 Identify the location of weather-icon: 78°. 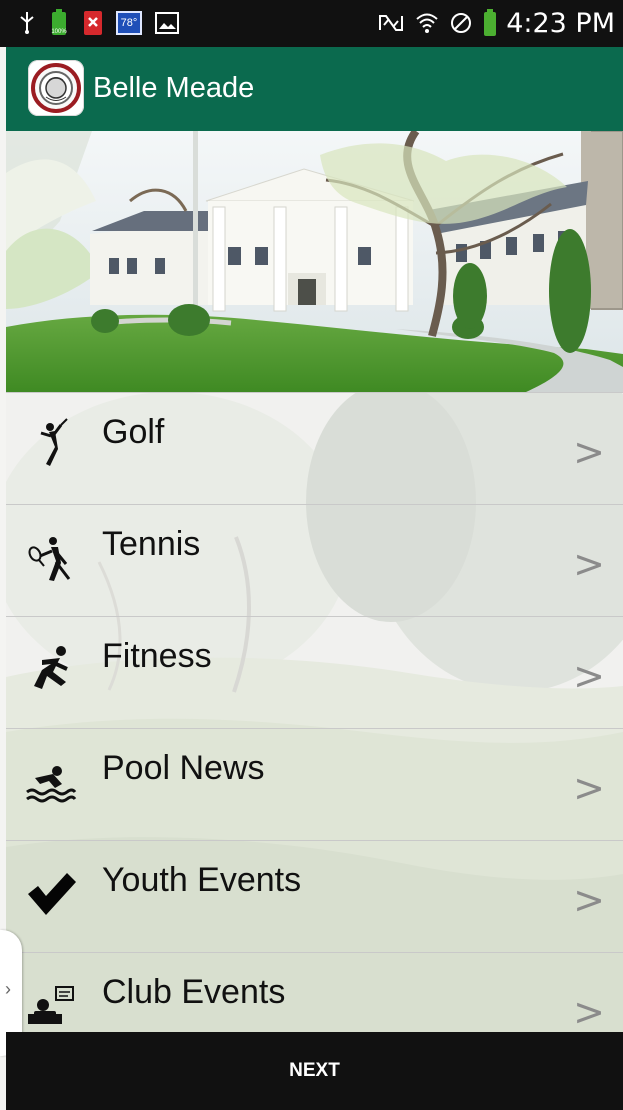
(129, 23).